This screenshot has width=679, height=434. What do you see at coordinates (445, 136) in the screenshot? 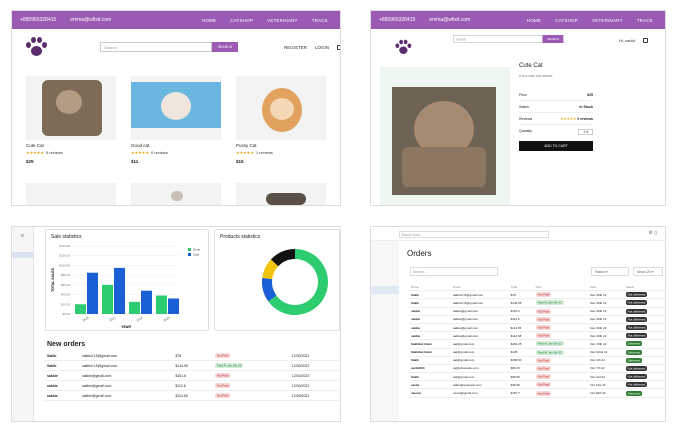
I see `product-image-panel` at bounding box center [445, 136].